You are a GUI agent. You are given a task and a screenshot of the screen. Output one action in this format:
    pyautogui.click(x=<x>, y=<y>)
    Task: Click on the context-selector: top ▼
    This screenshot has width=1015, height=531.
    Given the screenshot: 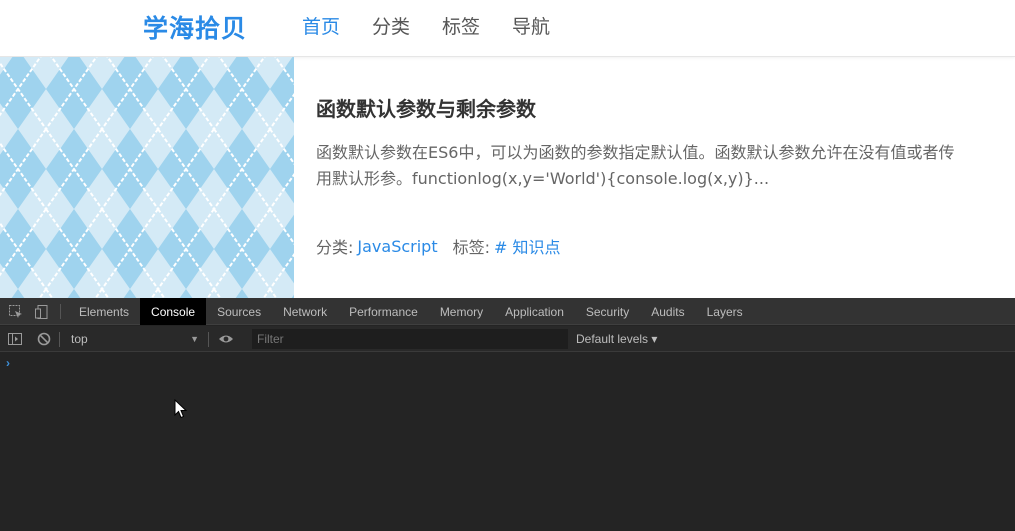 What is the action you would take?
    pyautogui.click(x=134, y=339)
    